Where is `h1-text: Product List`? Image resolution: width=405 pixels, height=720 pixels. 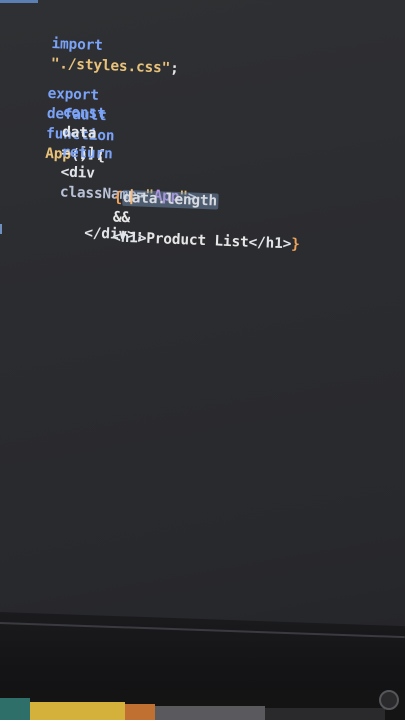
h1-text: Product List is located at coordinates (197, 240).